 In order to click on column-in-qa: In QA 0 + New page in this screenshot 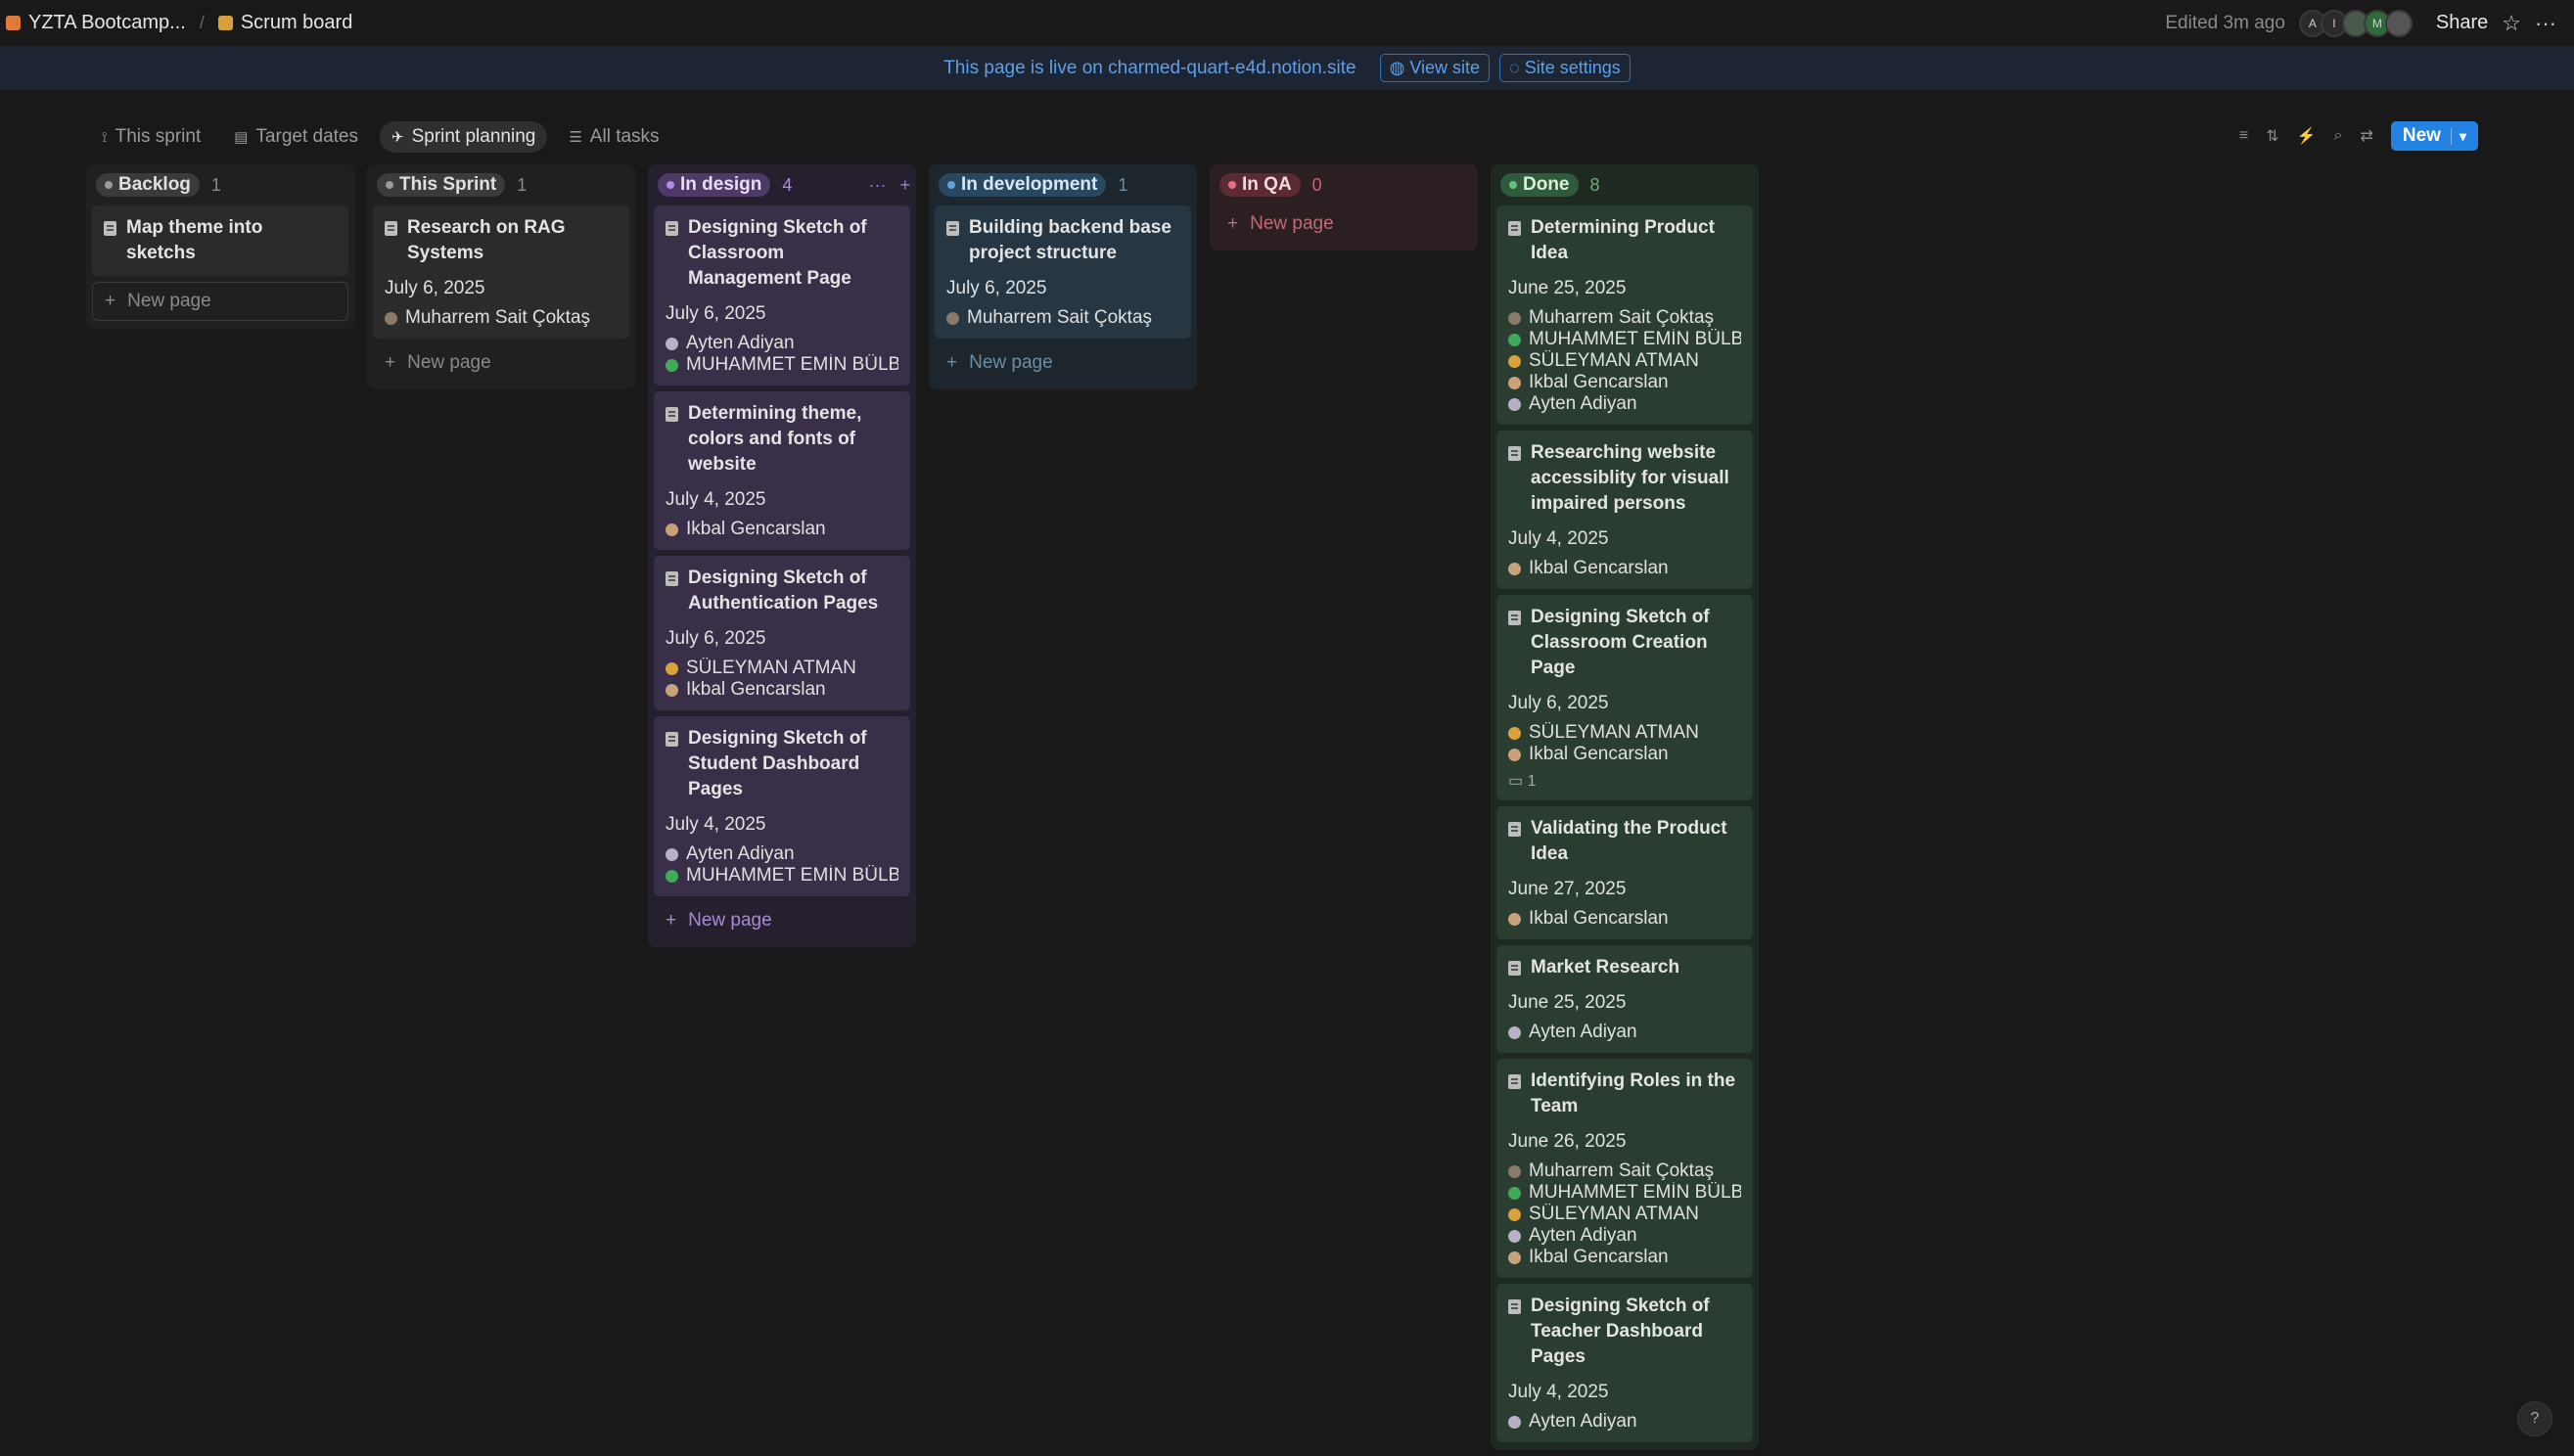, I will do `click(1344, 207)`.